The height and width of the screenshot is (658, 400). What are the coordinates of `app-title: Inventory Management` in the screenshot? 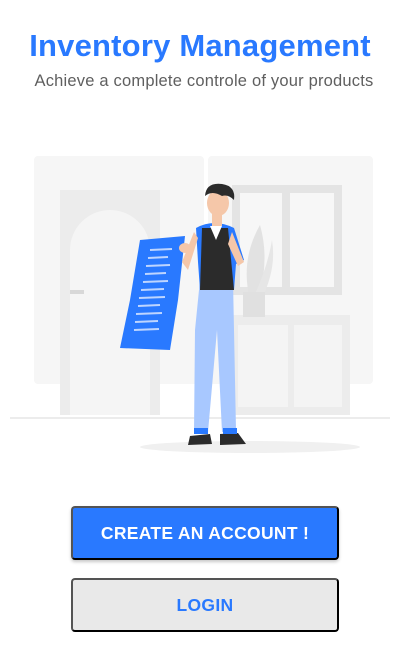 It's located at (200, 45).